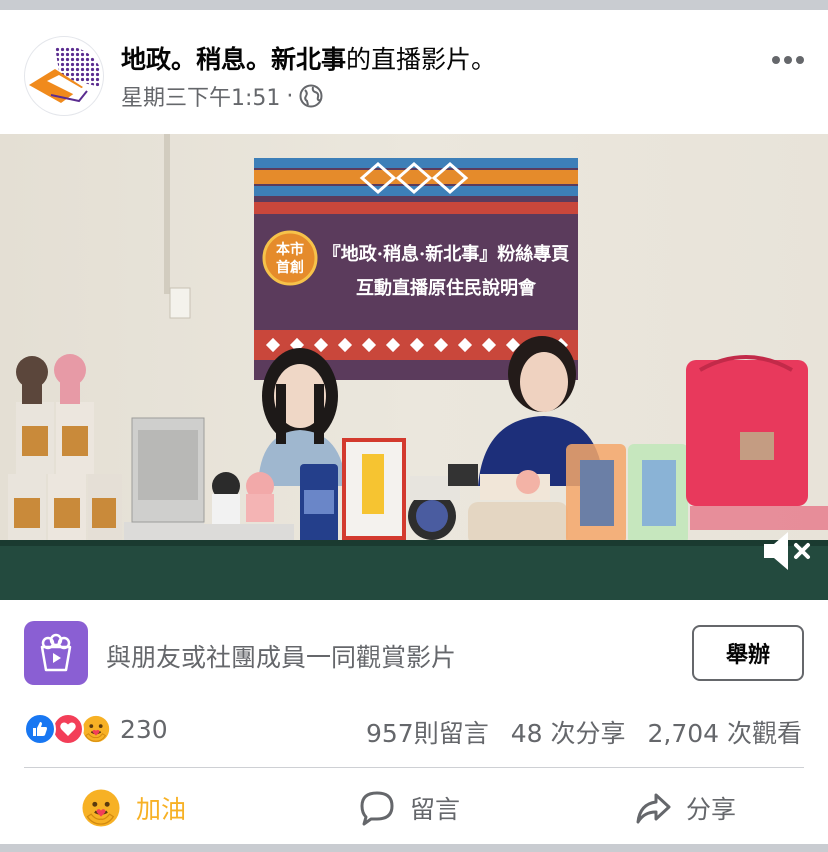  Describe the element at coordinates (446, 254) in the screenshot. I see `banner-line1: 『地政·稍息·新北事』粉絲專頁` at that location.